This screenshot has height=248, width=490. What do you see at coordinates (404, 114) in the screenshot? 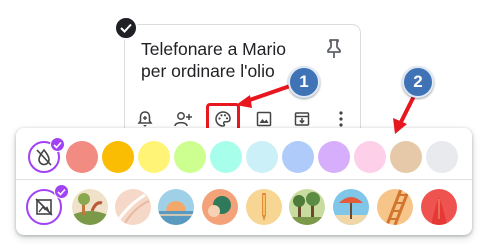
I see `arrow-to-brown-swatch` at bounding box center [404, 114].